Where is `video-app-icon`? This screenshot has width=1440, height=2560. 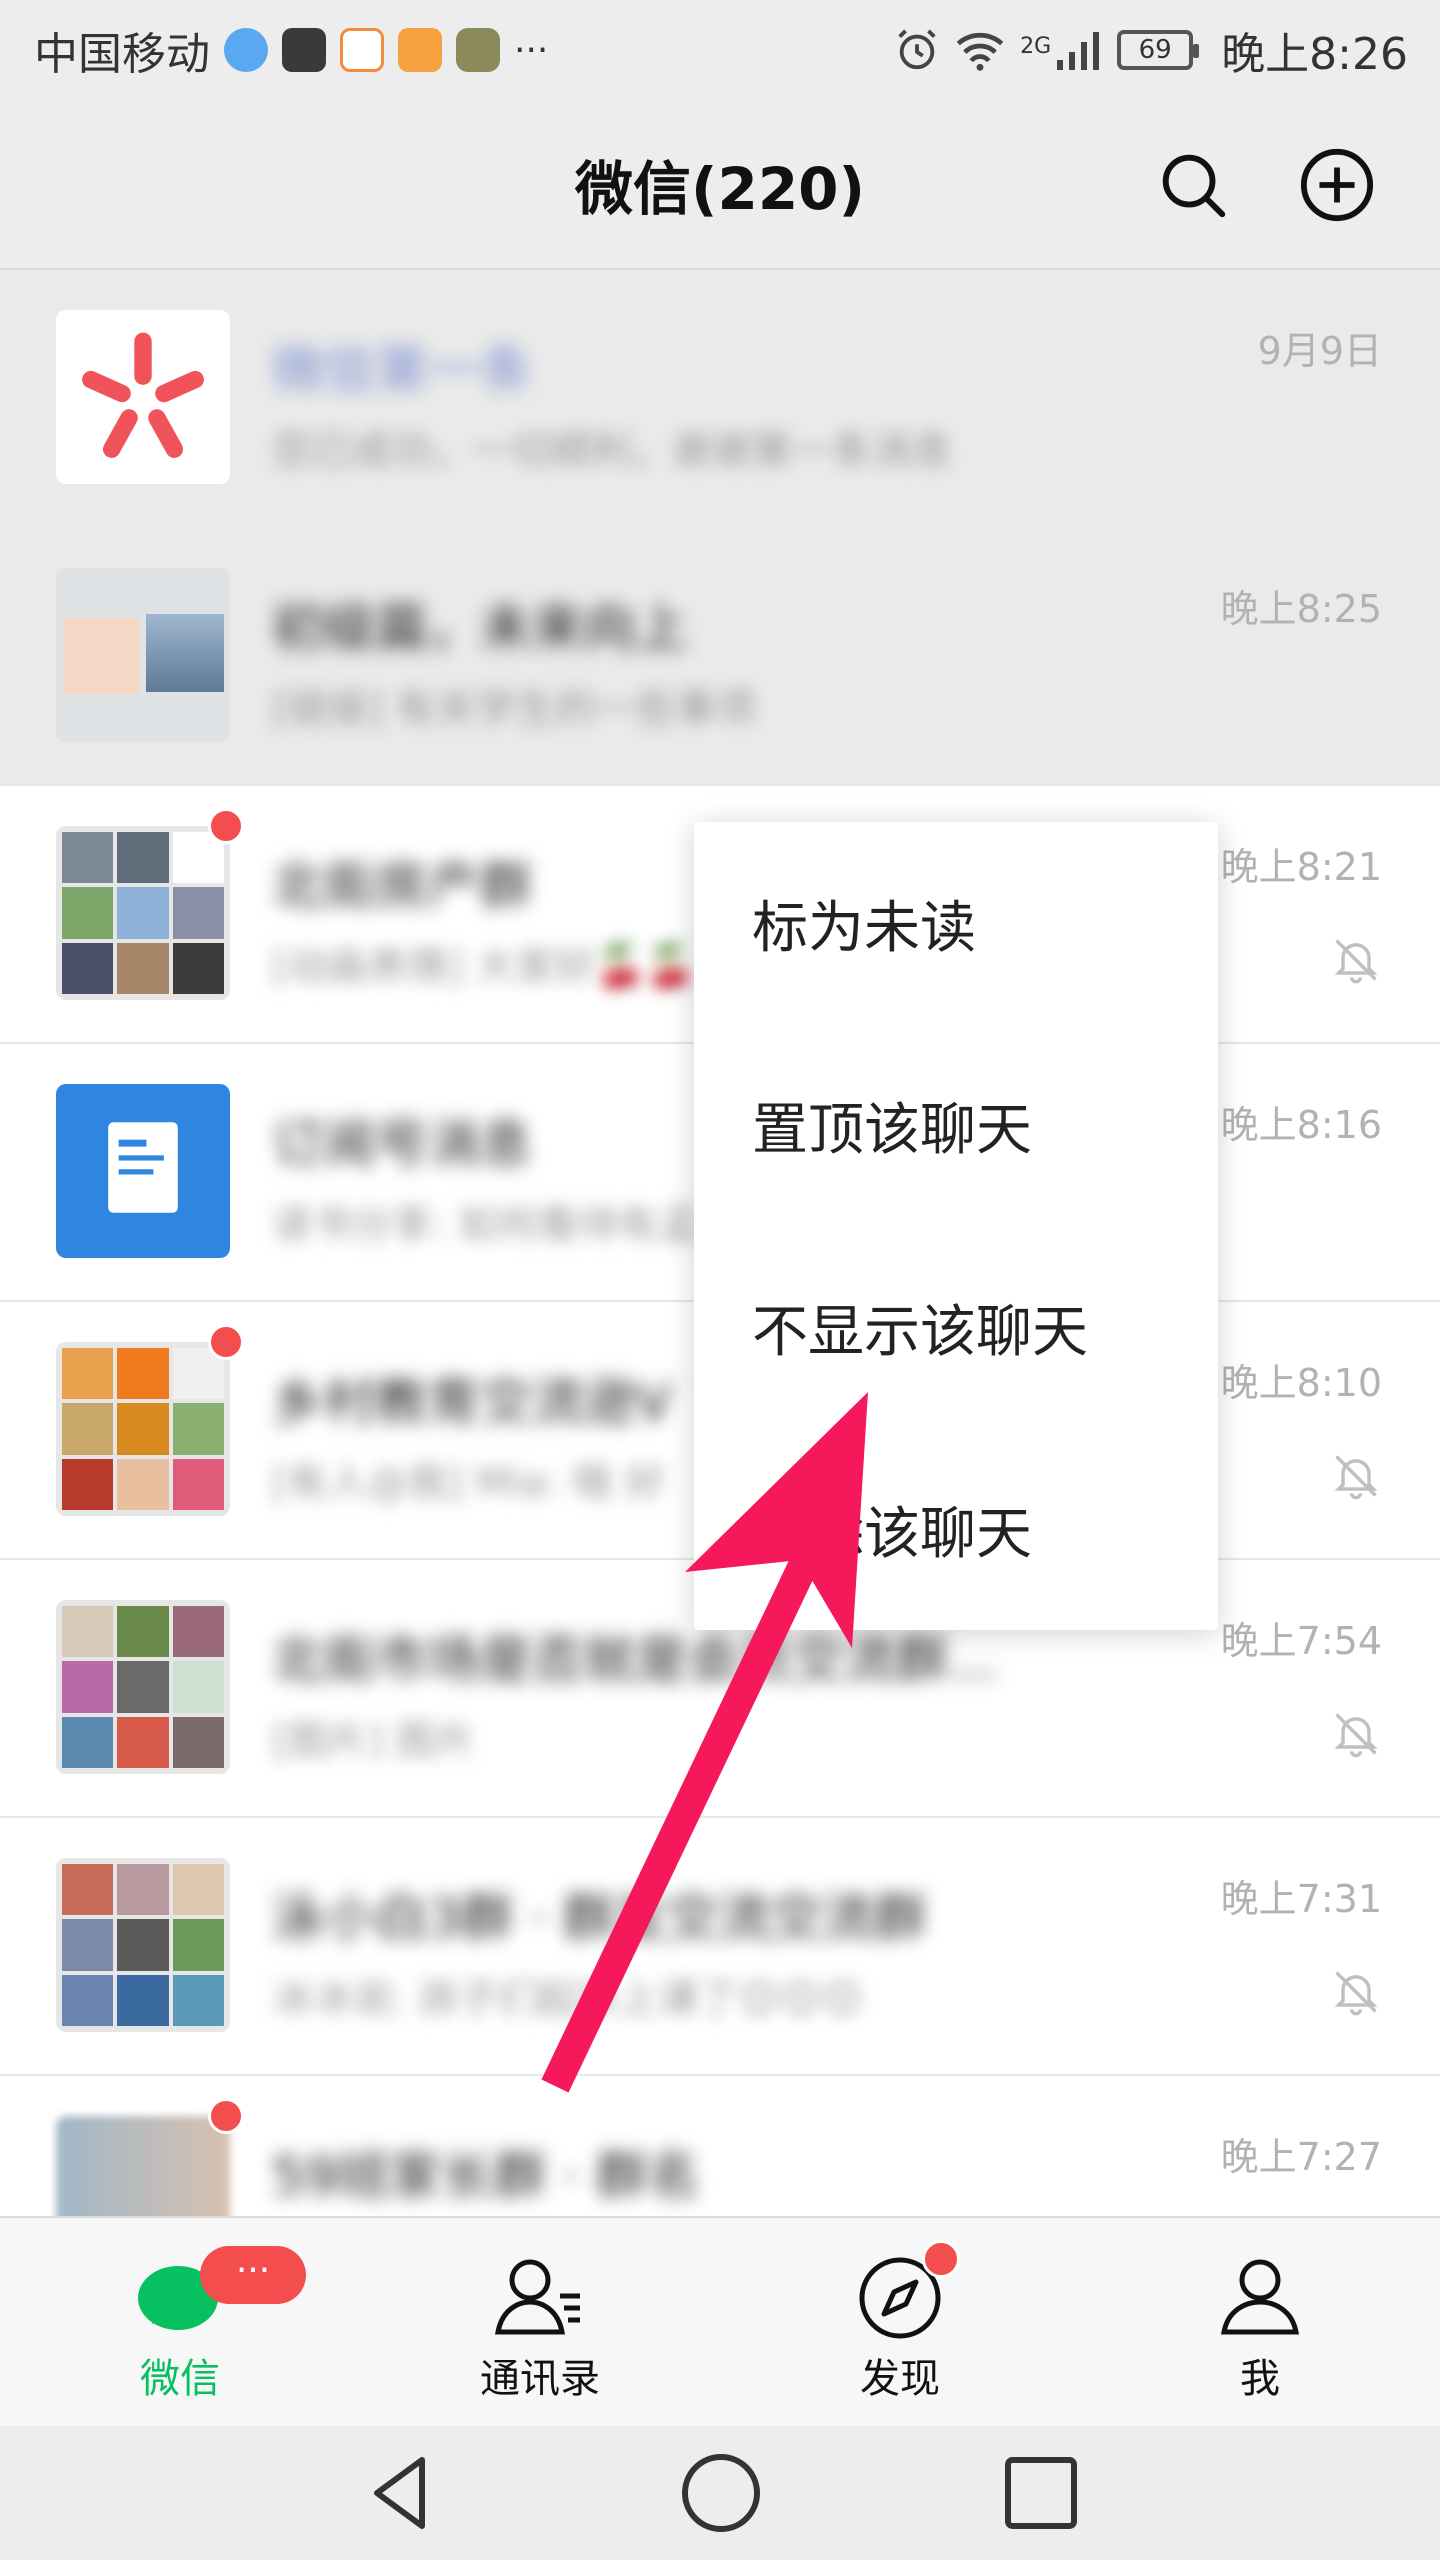 video-app-icon is located at coordinates (420, 50).